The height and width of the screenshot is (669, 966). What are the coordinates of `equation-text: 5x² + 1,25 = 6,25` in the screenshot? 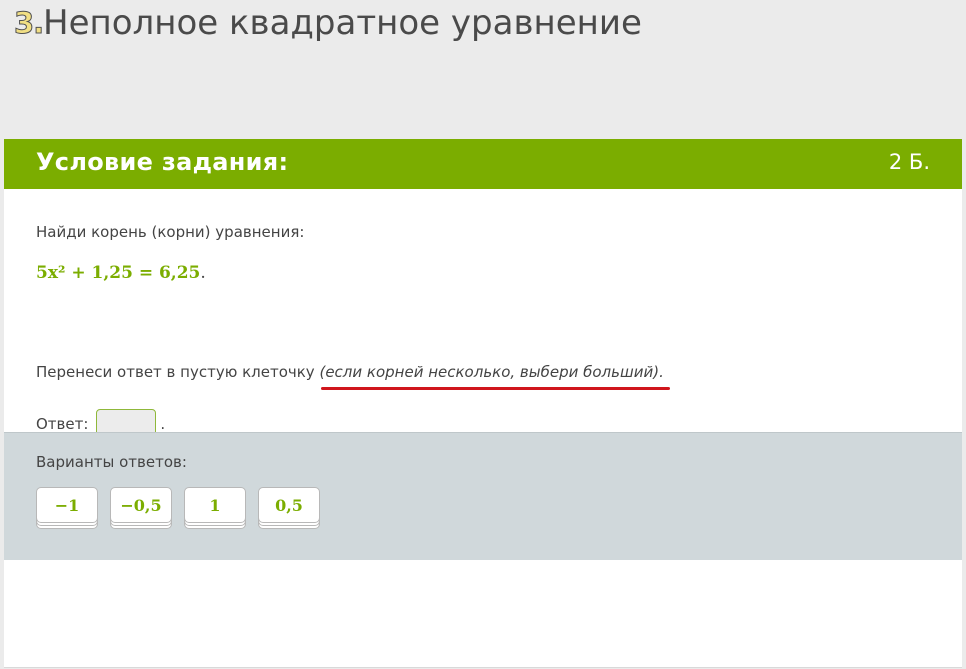 It's located at (118, 273).